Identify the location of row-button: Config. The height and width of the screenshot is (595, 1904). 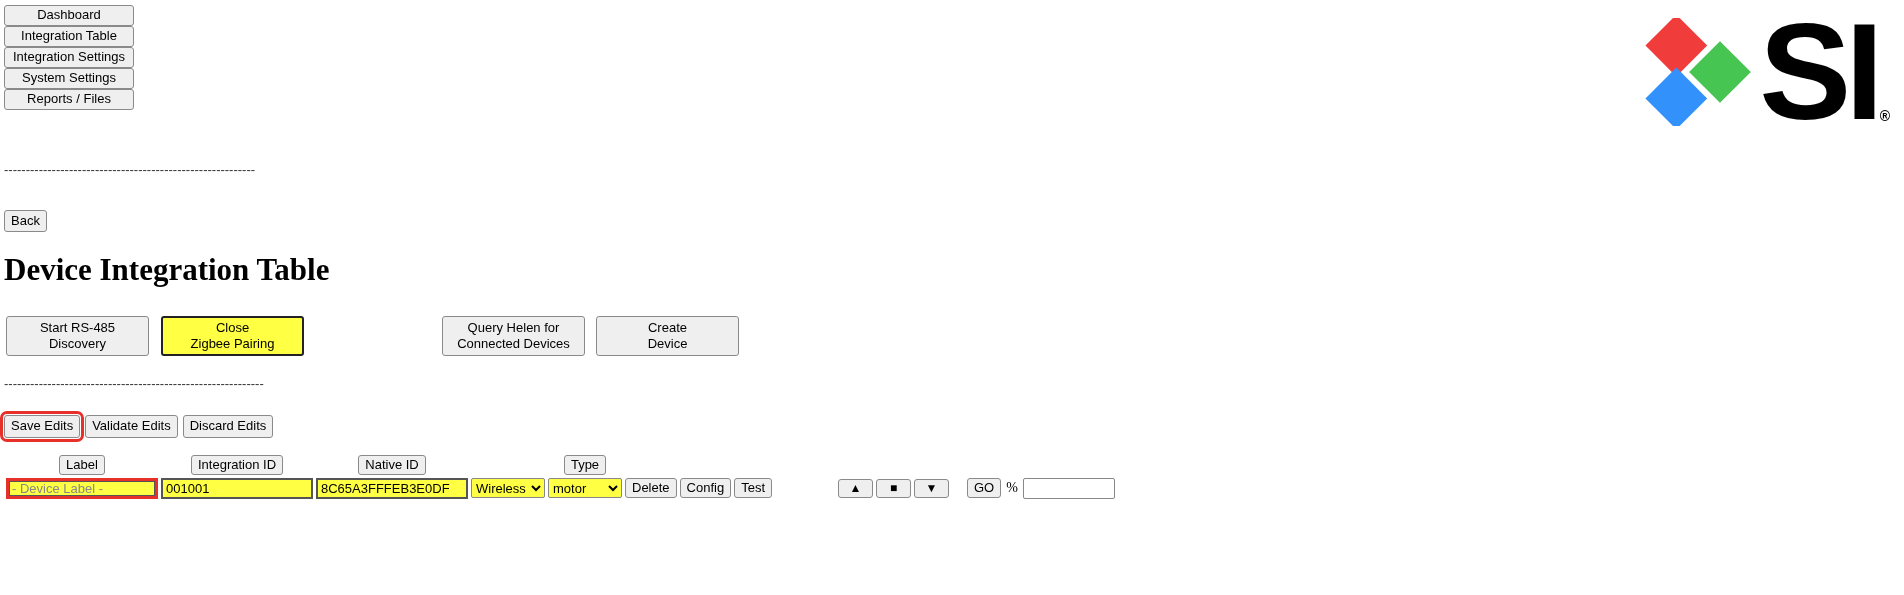
(705, 488).